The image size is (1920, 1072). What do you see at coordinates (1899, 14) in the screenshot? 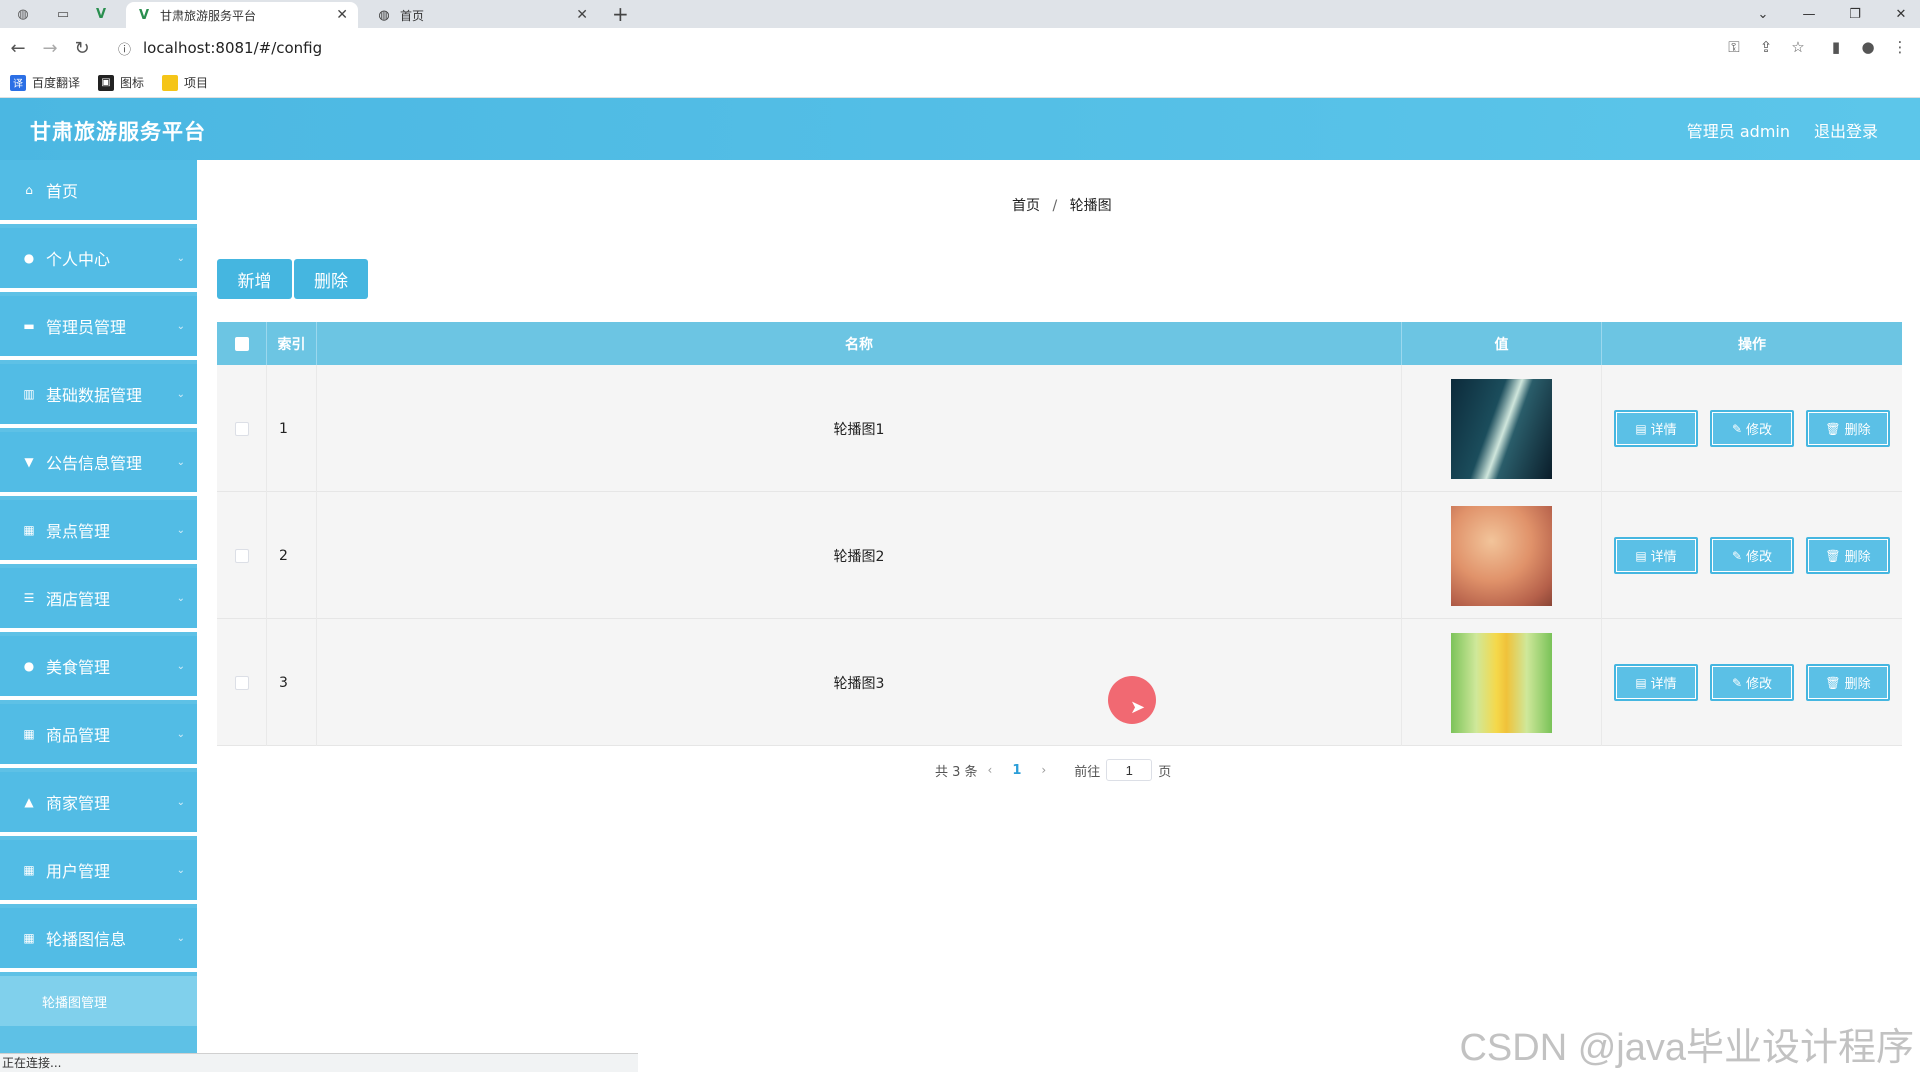
I see `close-window-icon: ✕` at bounding box center [1899, 14].